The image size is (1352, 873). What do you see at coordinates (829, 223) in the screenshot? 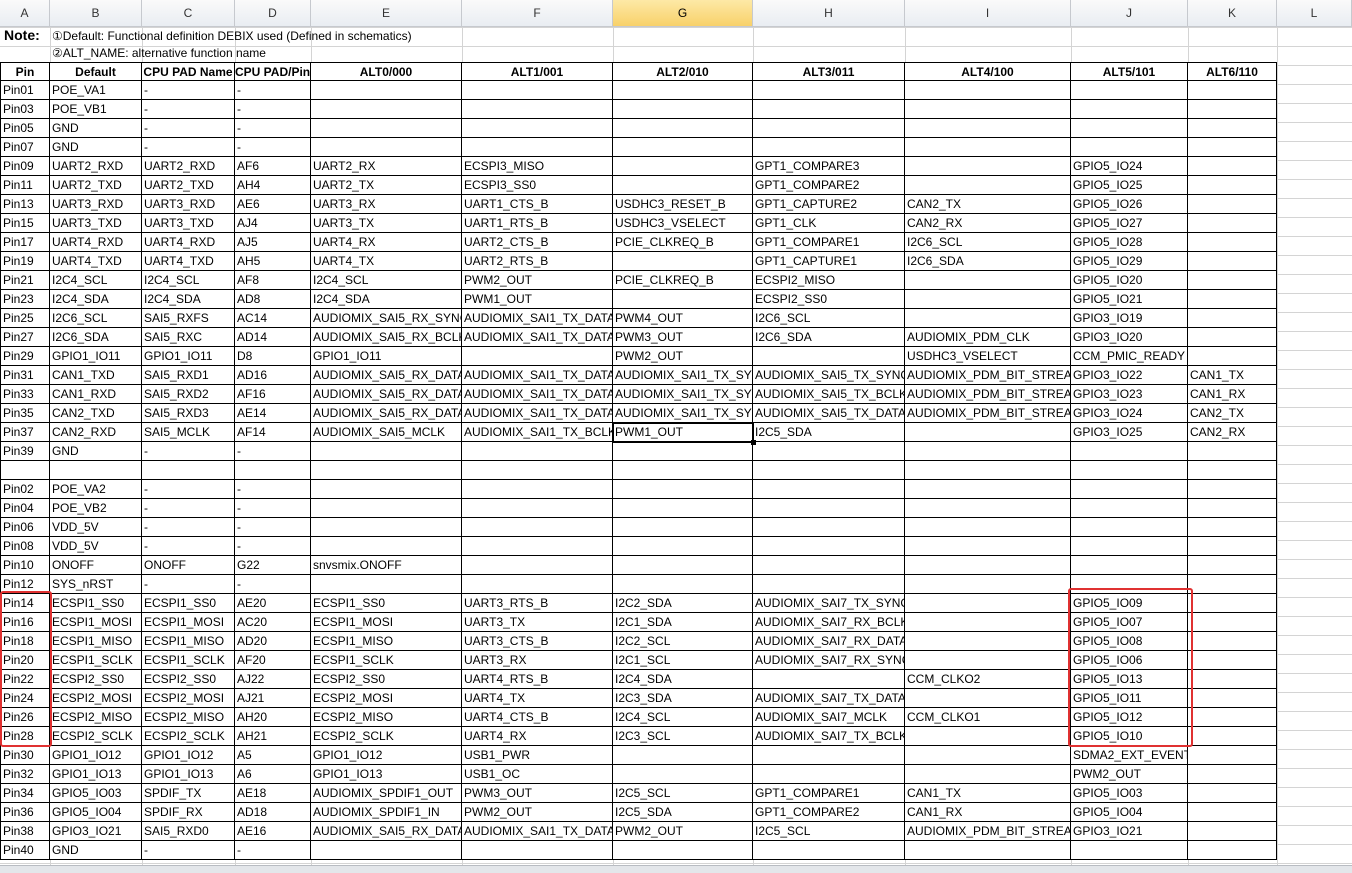
I see `table-cell: GPT1_CLK` at bounding box center [829, 223].